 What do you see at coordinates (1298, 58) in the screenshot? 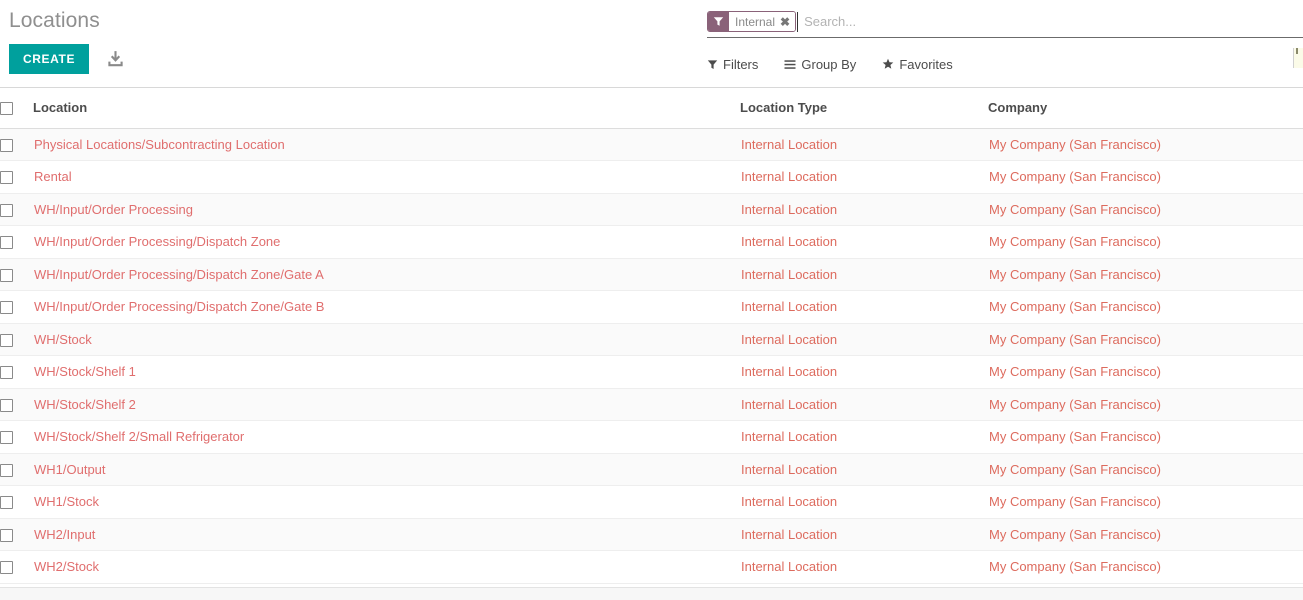
I see `view-switcher-icon` at bounding box center [1298, 58].